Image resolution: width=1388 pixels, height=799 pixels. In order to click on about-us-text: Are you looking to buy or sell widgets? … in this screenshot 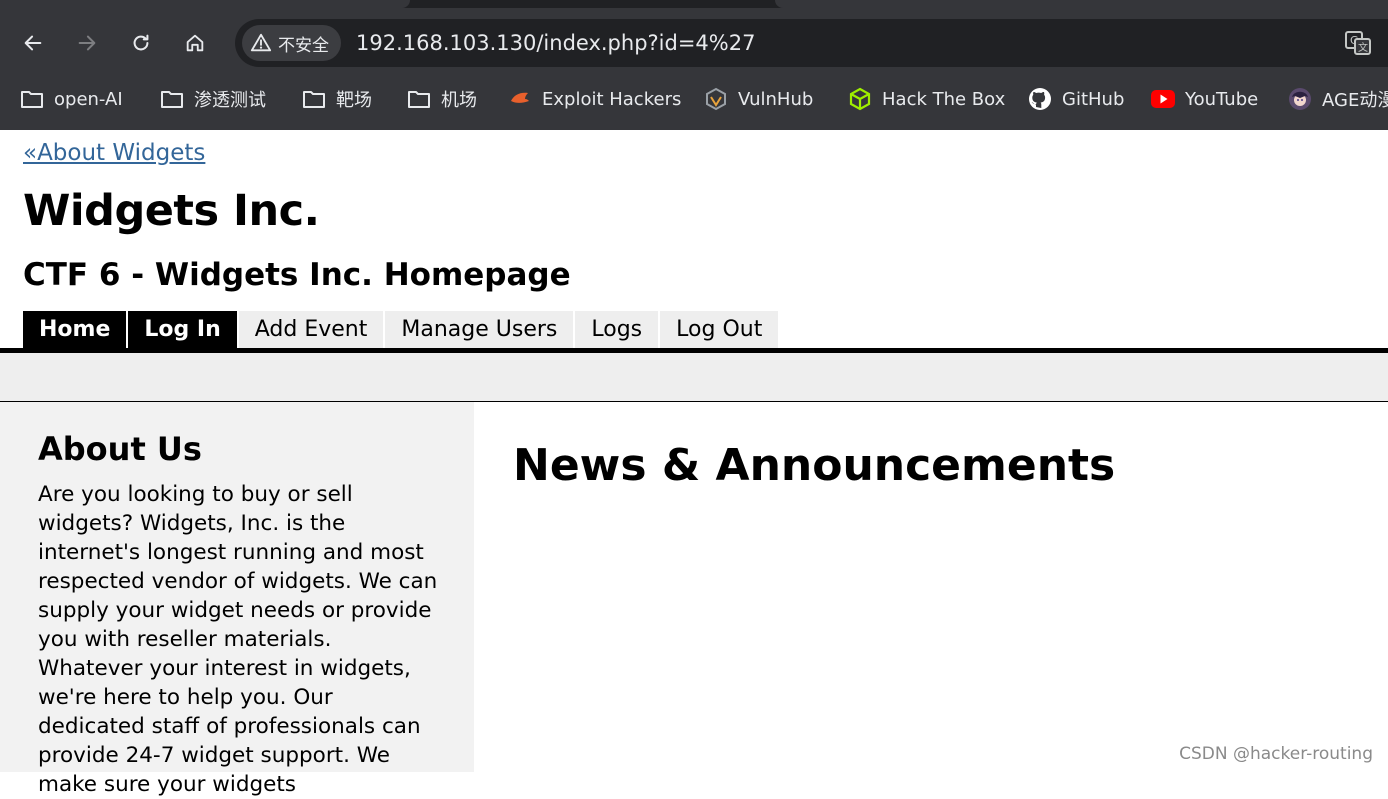, I will do `click(238, 639)`.